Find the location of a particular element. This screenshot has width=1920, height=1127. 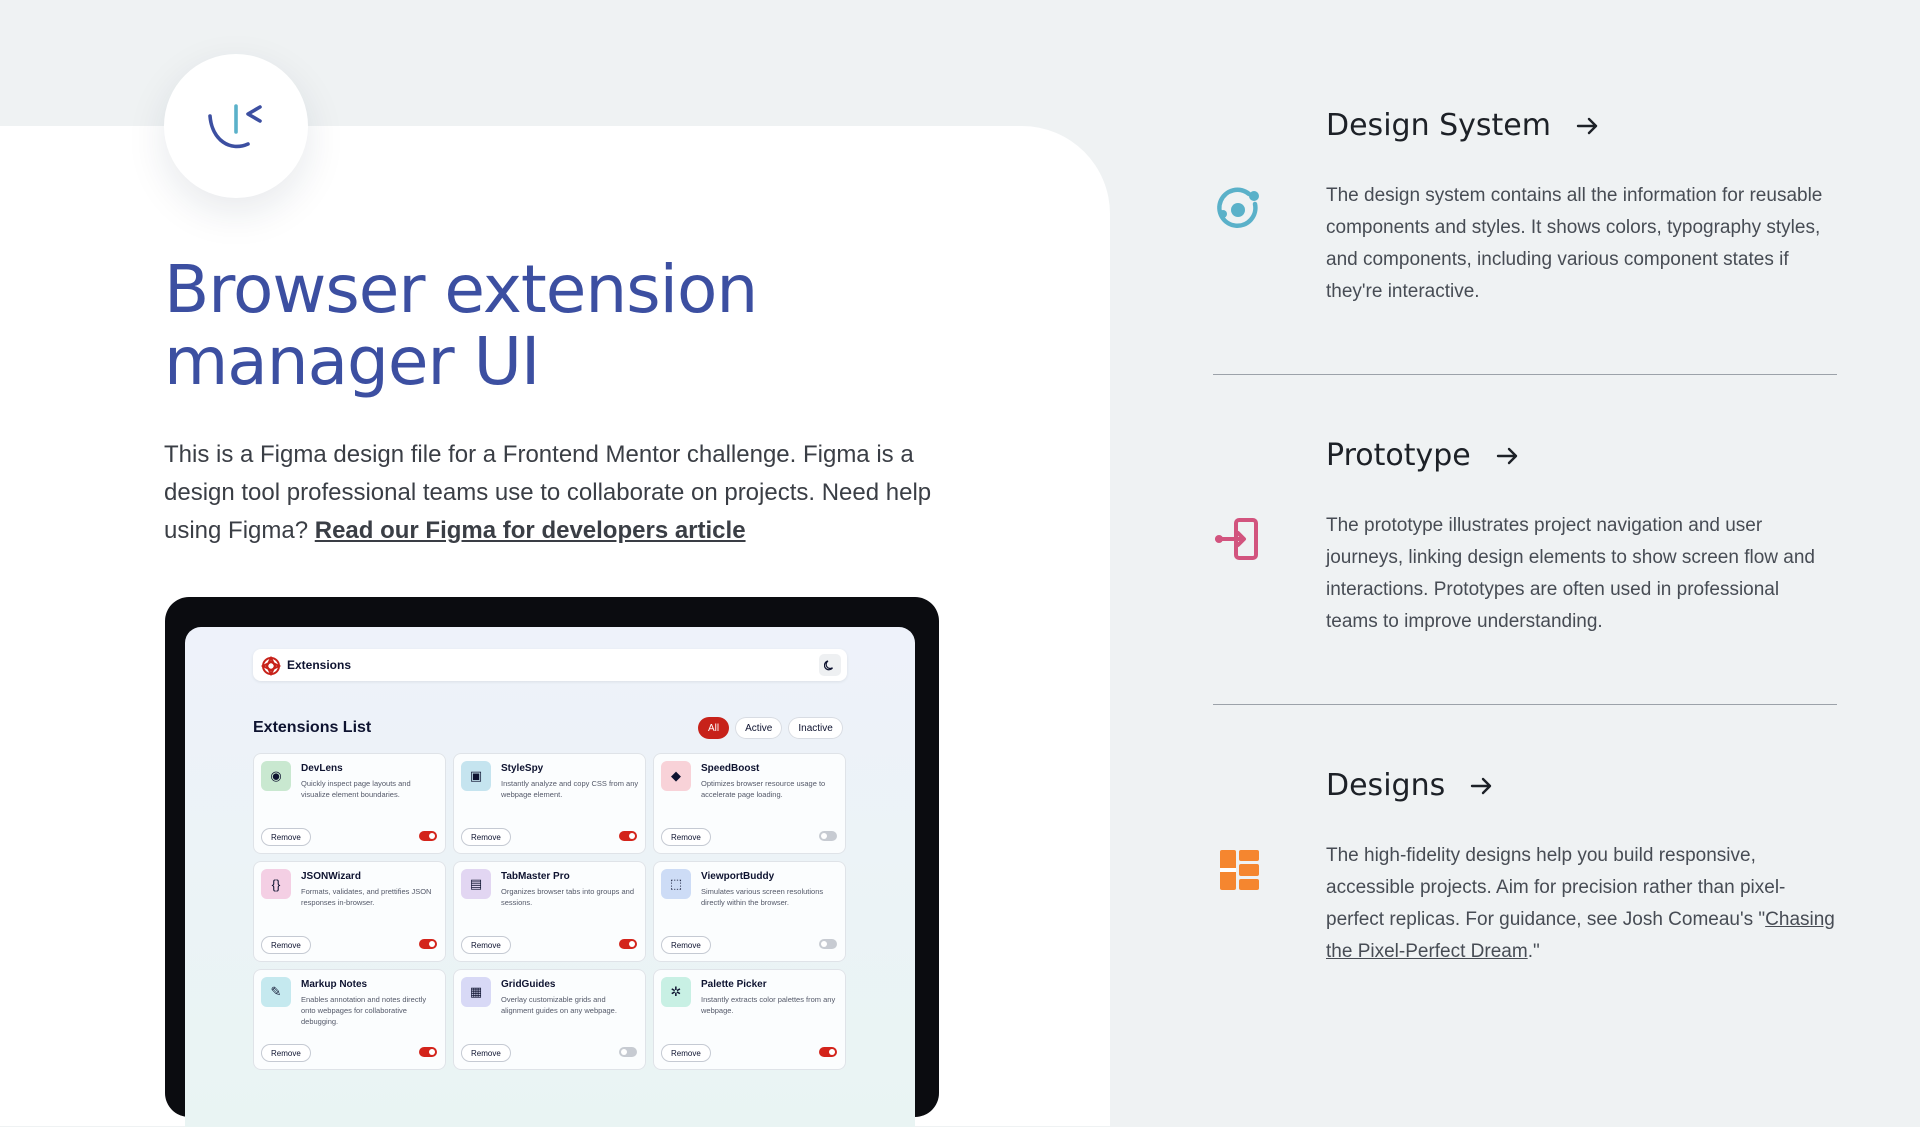

extensions-logo-icon is located at coordinates (271, 666).